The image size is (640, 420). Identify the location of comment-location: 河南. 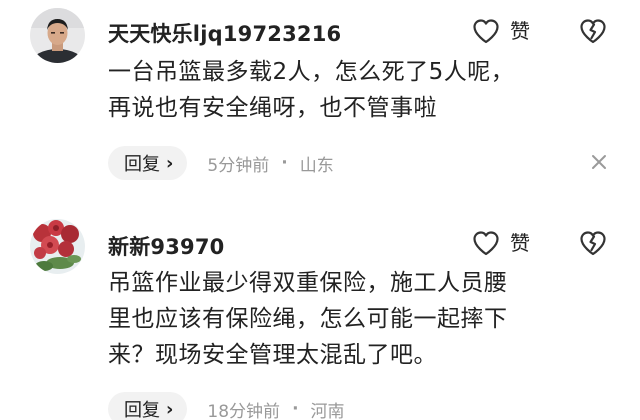
(327, 410).